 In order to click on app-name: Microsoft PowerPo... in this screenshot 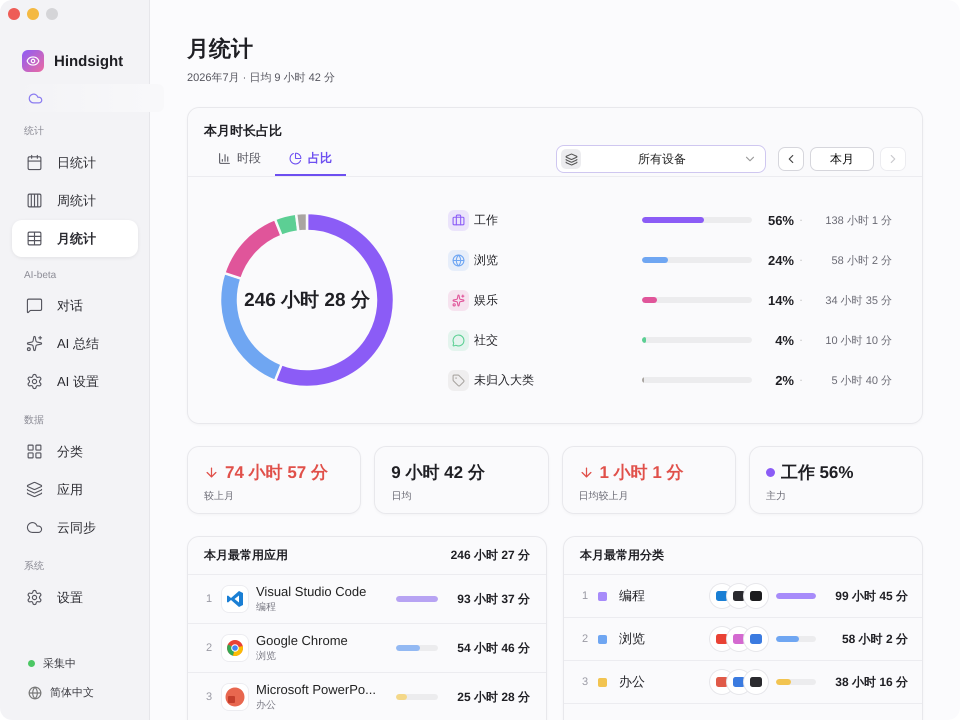, I will do `click(316, 689)`.